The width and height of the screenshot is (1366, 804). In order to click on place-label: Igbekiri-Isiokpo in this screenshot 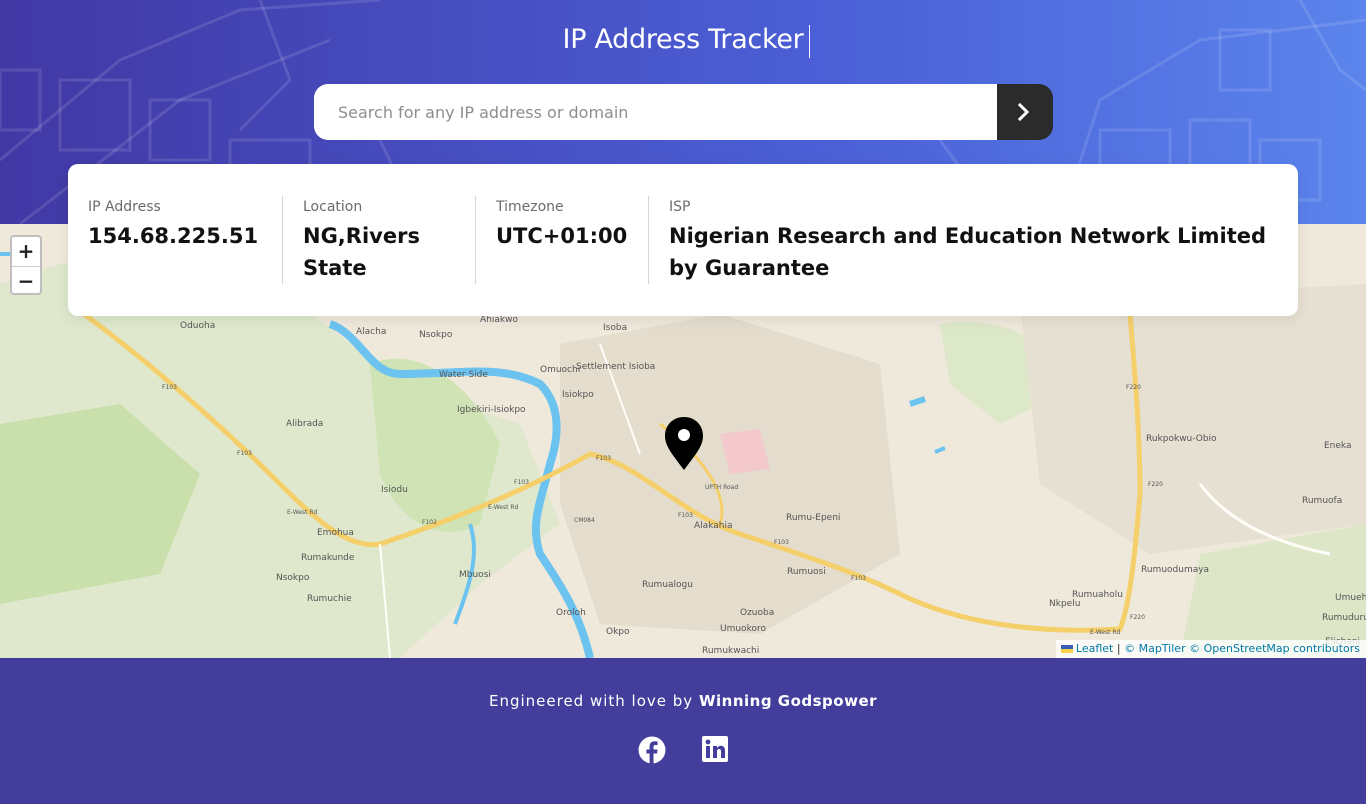, I will do `click(491, 410)`.